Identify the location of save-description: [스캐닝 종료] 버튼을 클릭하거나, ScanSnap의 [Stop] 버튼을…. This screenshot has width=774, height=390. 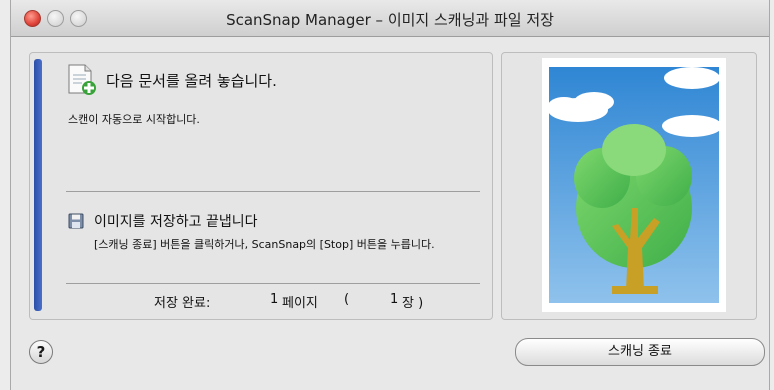
(264, 244).